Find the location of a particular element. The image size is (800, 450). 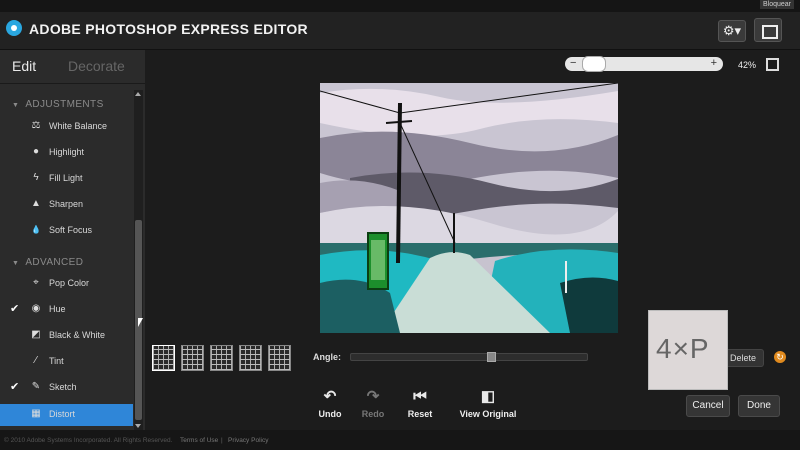

view-original-button: ◧ View Original is located at coordinates (488, 403).